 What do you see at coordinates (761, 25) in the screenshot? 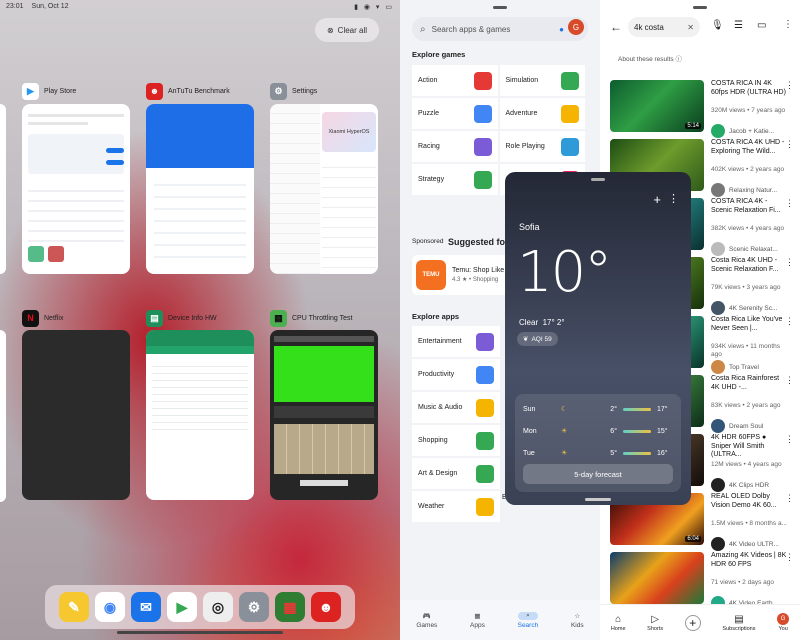
I see `cast-icon: ▭` at bounding box center [761, 25].